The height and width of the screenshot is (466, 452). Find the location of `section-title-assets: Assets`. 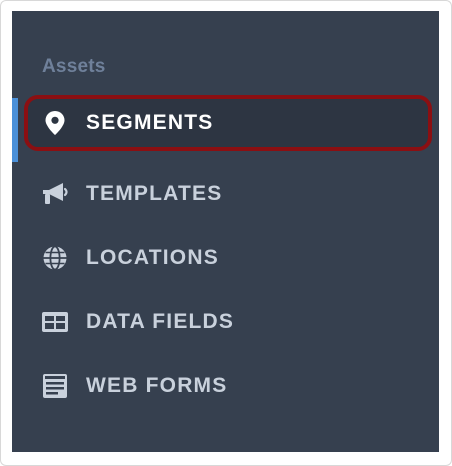

section-title-assets: Assets is located at coordinates (74, 66).